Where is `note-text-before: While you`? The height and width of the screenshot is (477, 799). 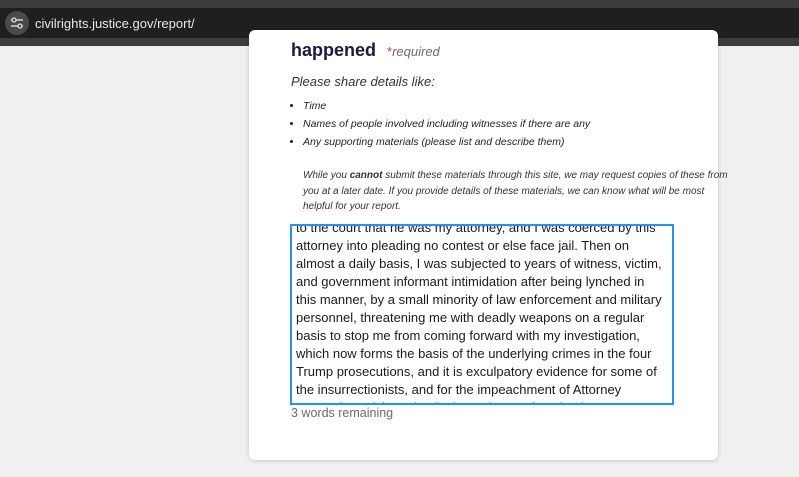 note-text-before: While you is located at coordinates (326, 175).